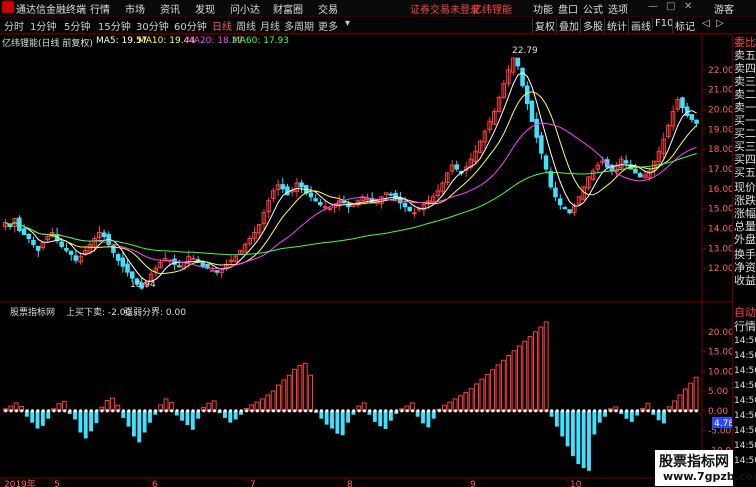 The height and width of the screenshot is (487, 756). I want to click on menu-wealth: 财富圈, so click(288, 8).